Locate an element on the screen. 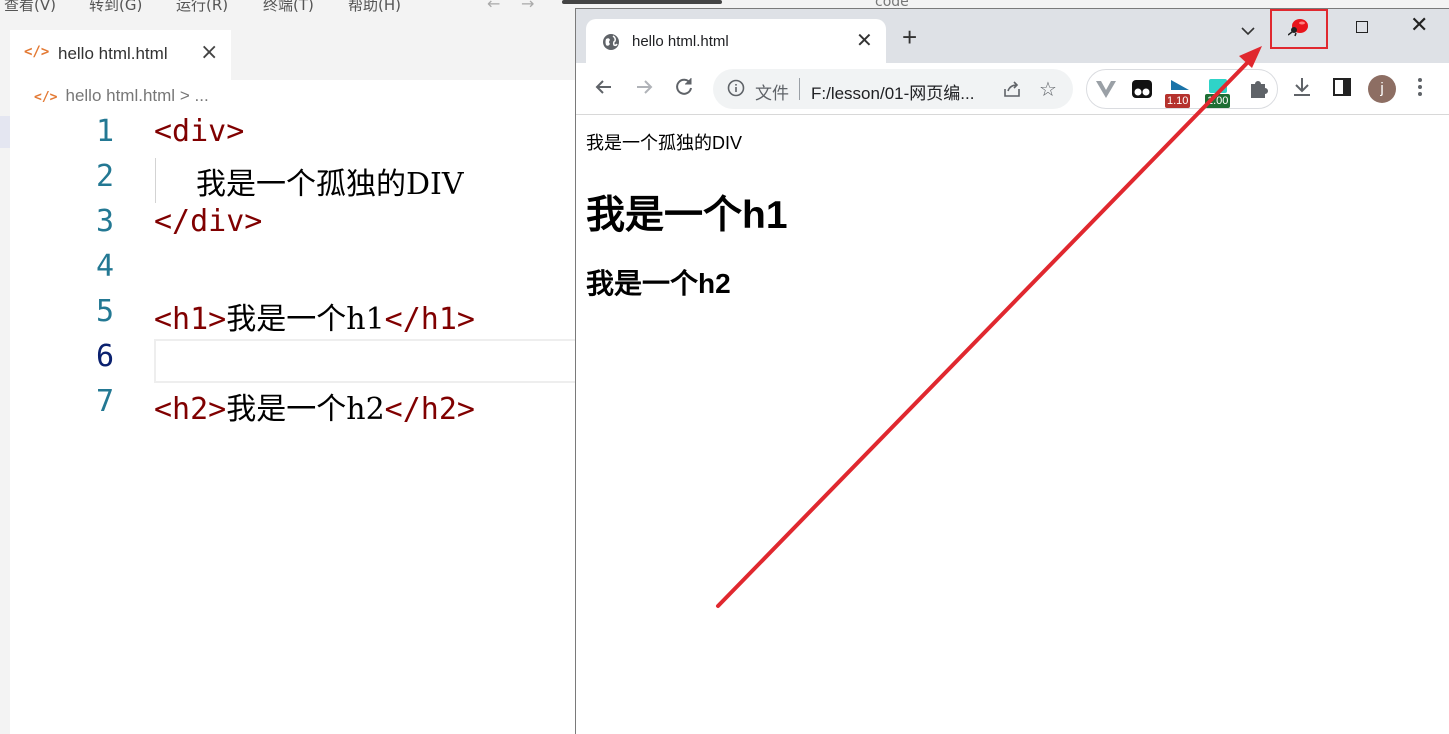 The width and height of the screenshot is (1449, 734). line-source: <div> is located at coordinates (199, 131).